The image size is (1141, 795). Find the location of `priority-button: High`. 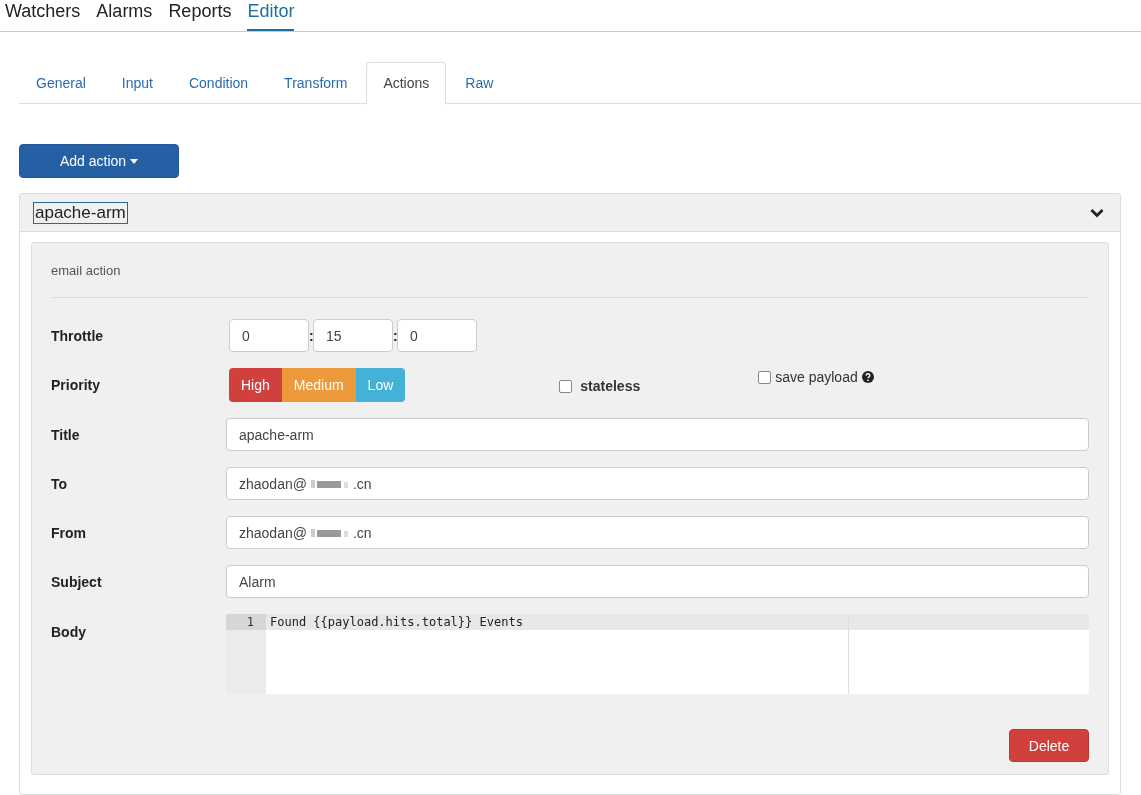

priority-button: High is located at coordinates (255, 385).